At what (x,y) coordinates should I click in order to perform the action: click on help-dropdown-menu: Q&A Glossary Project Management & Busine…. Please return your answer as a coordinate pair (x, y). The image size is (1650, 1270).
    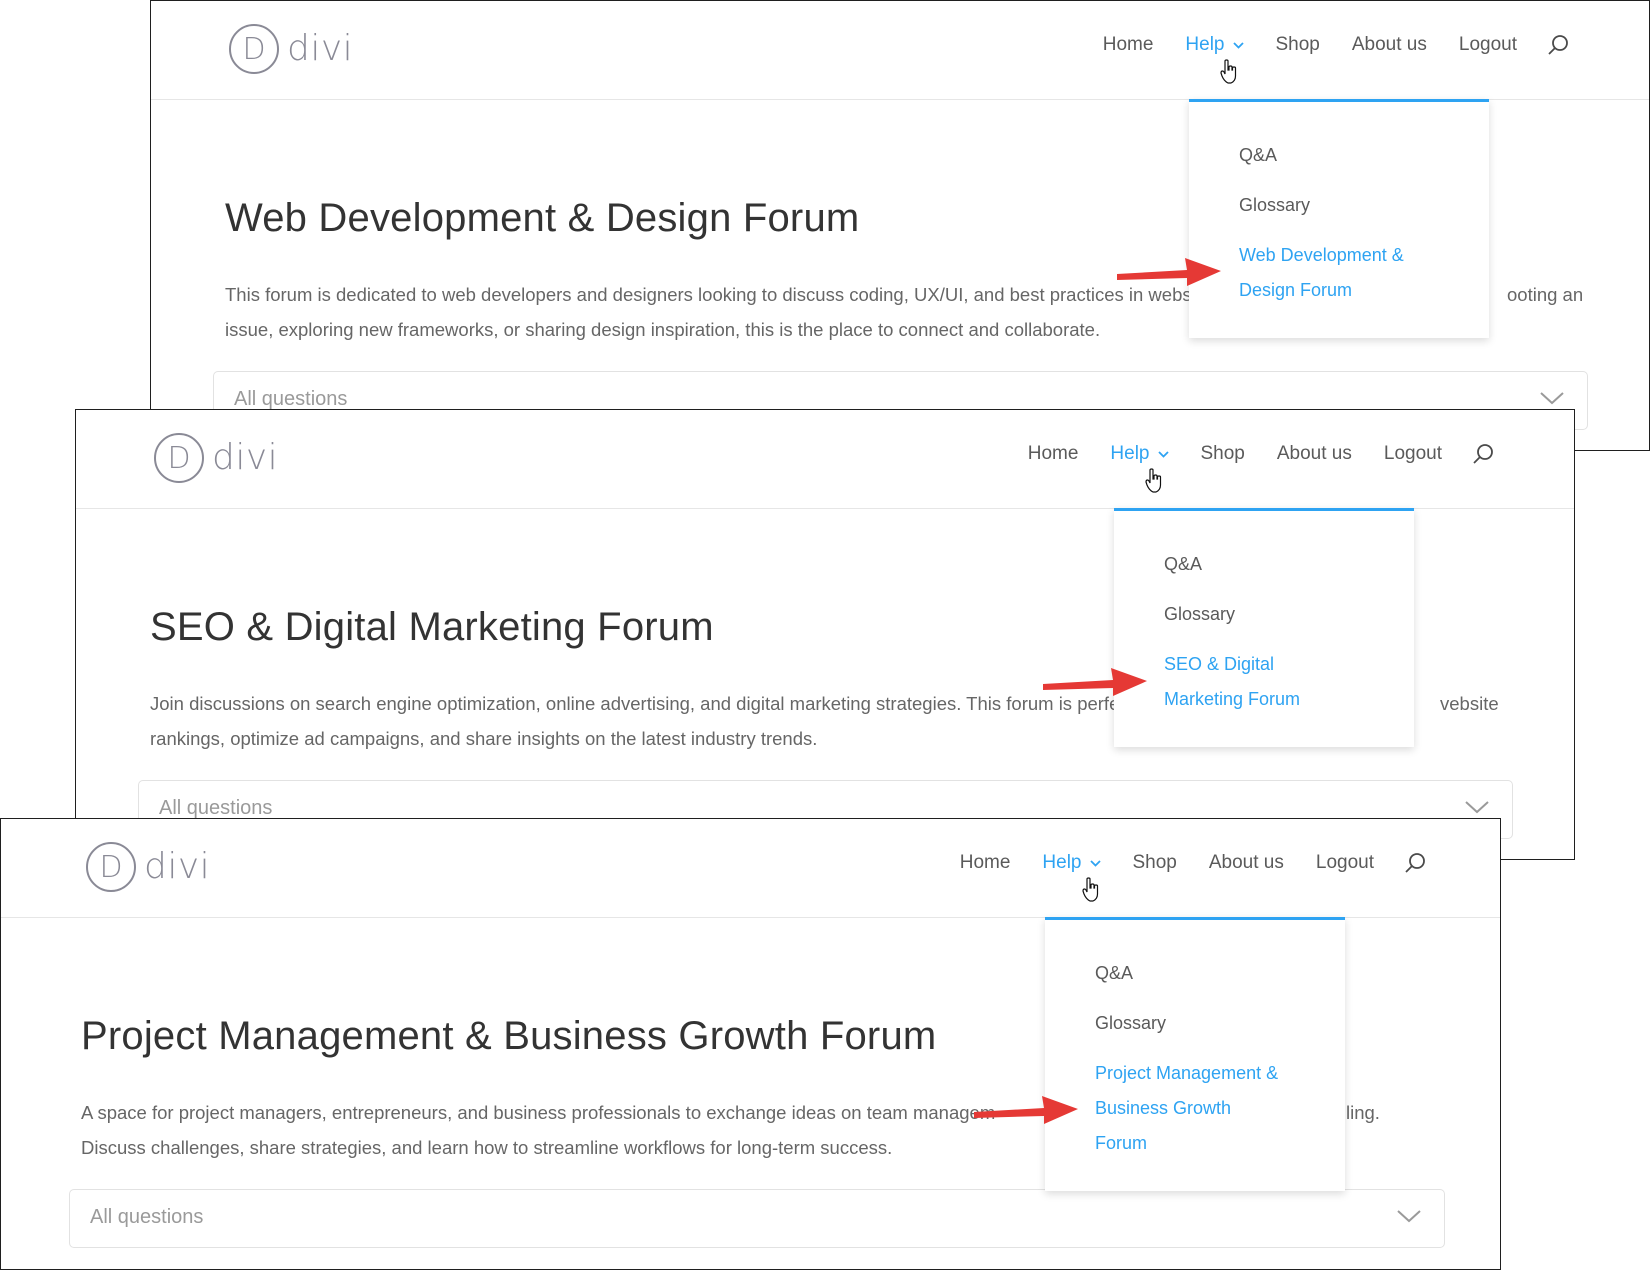
    Looking at the image, I should click on (1195, 1054).